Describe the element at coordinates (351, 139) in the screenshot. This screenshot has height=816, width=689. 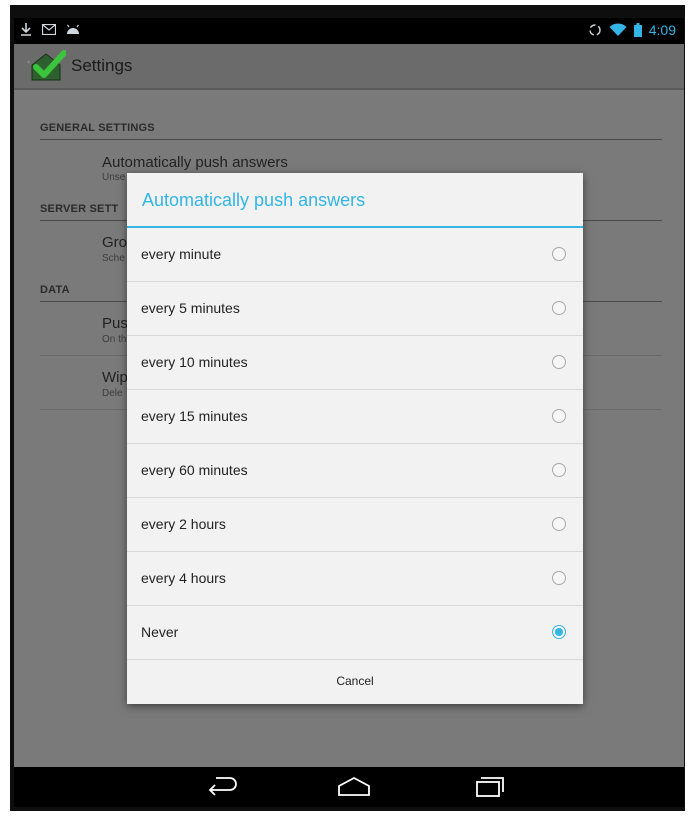
I see `section-divider` at that location.